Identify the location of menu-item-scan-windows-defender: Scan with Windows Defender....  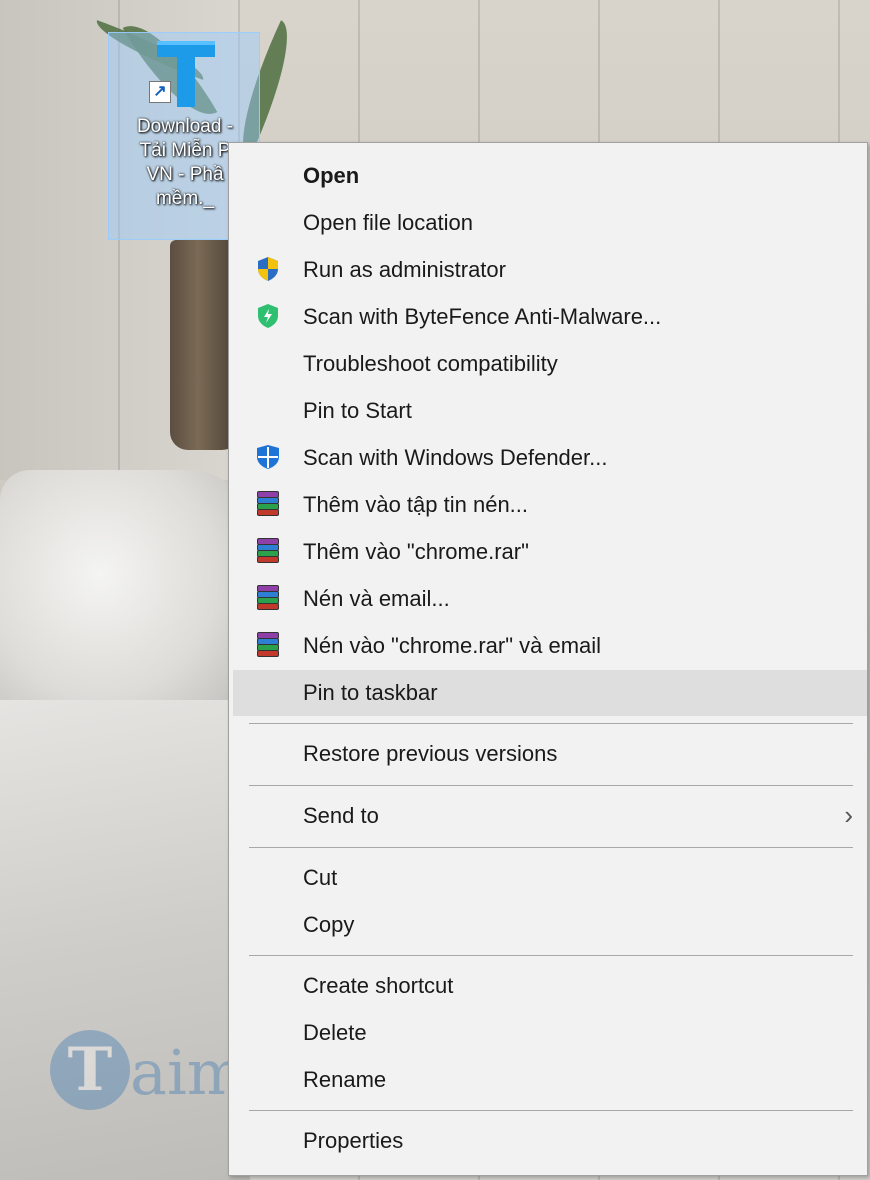
(550, 458).